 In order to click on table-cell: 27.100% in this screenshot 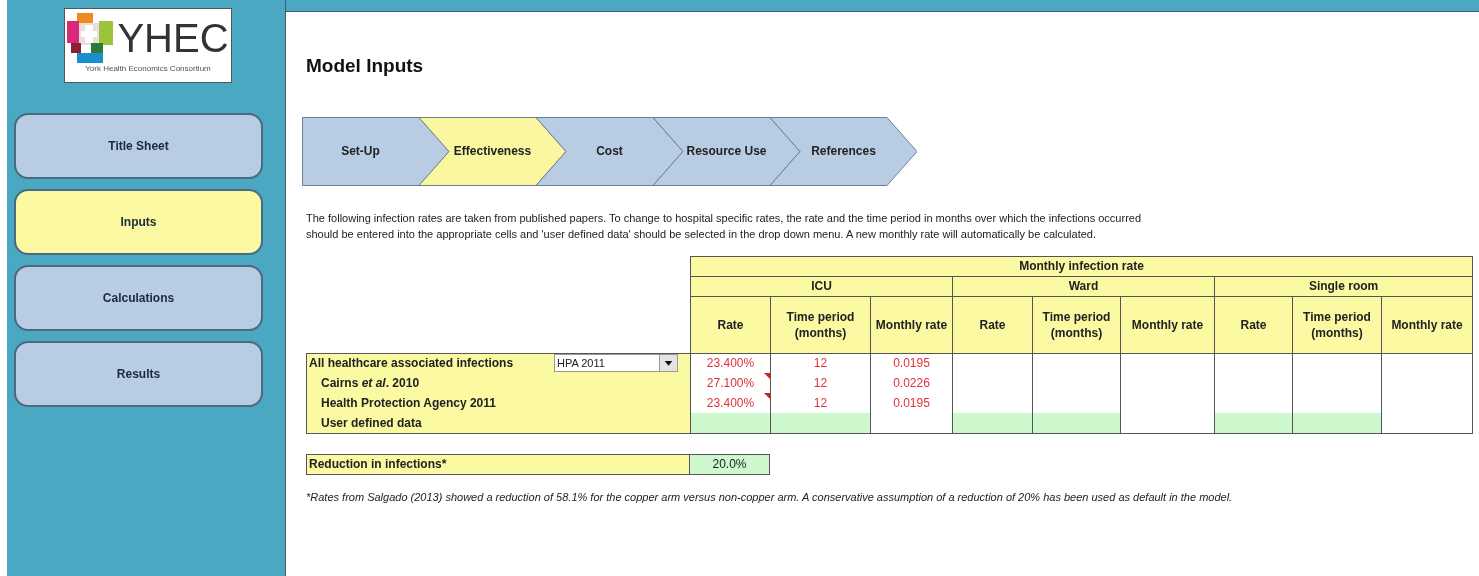, I will do `click(730, 383)`.